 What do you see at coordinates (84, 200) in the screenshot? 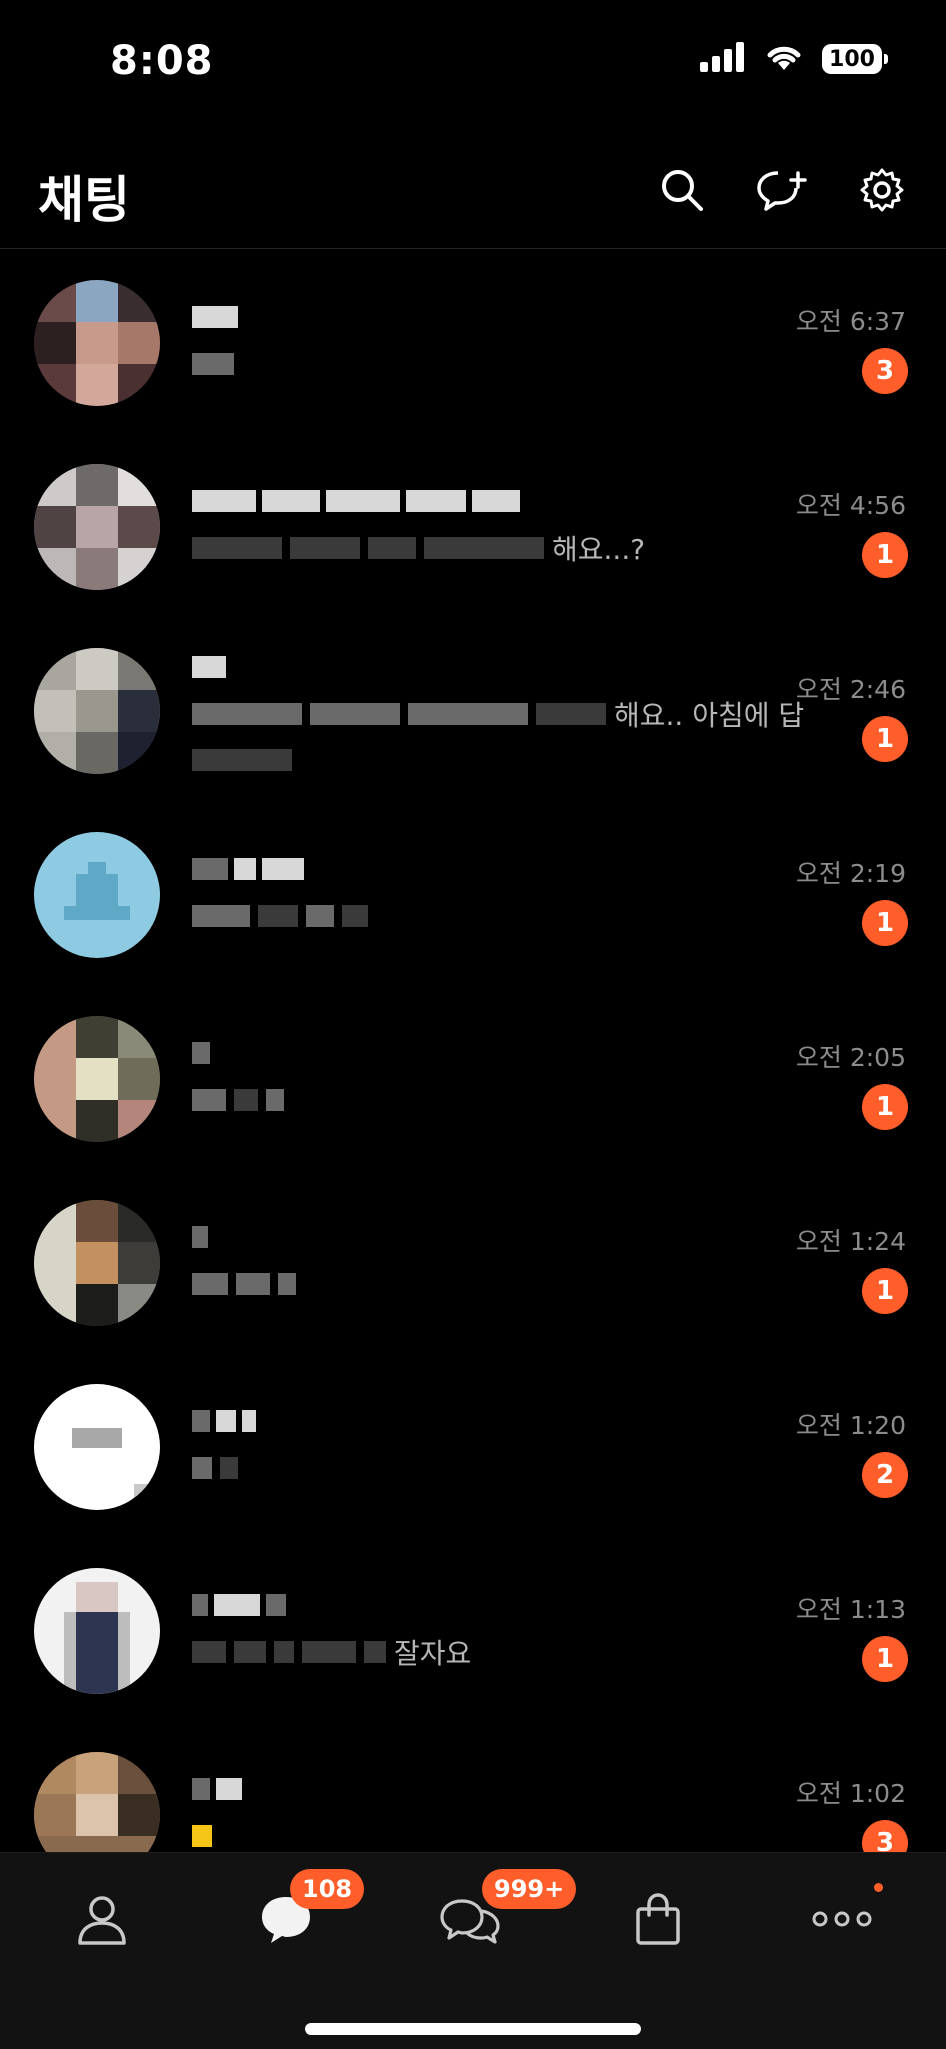
I see `page-title: 채팅` at bounding box center [84, 200].